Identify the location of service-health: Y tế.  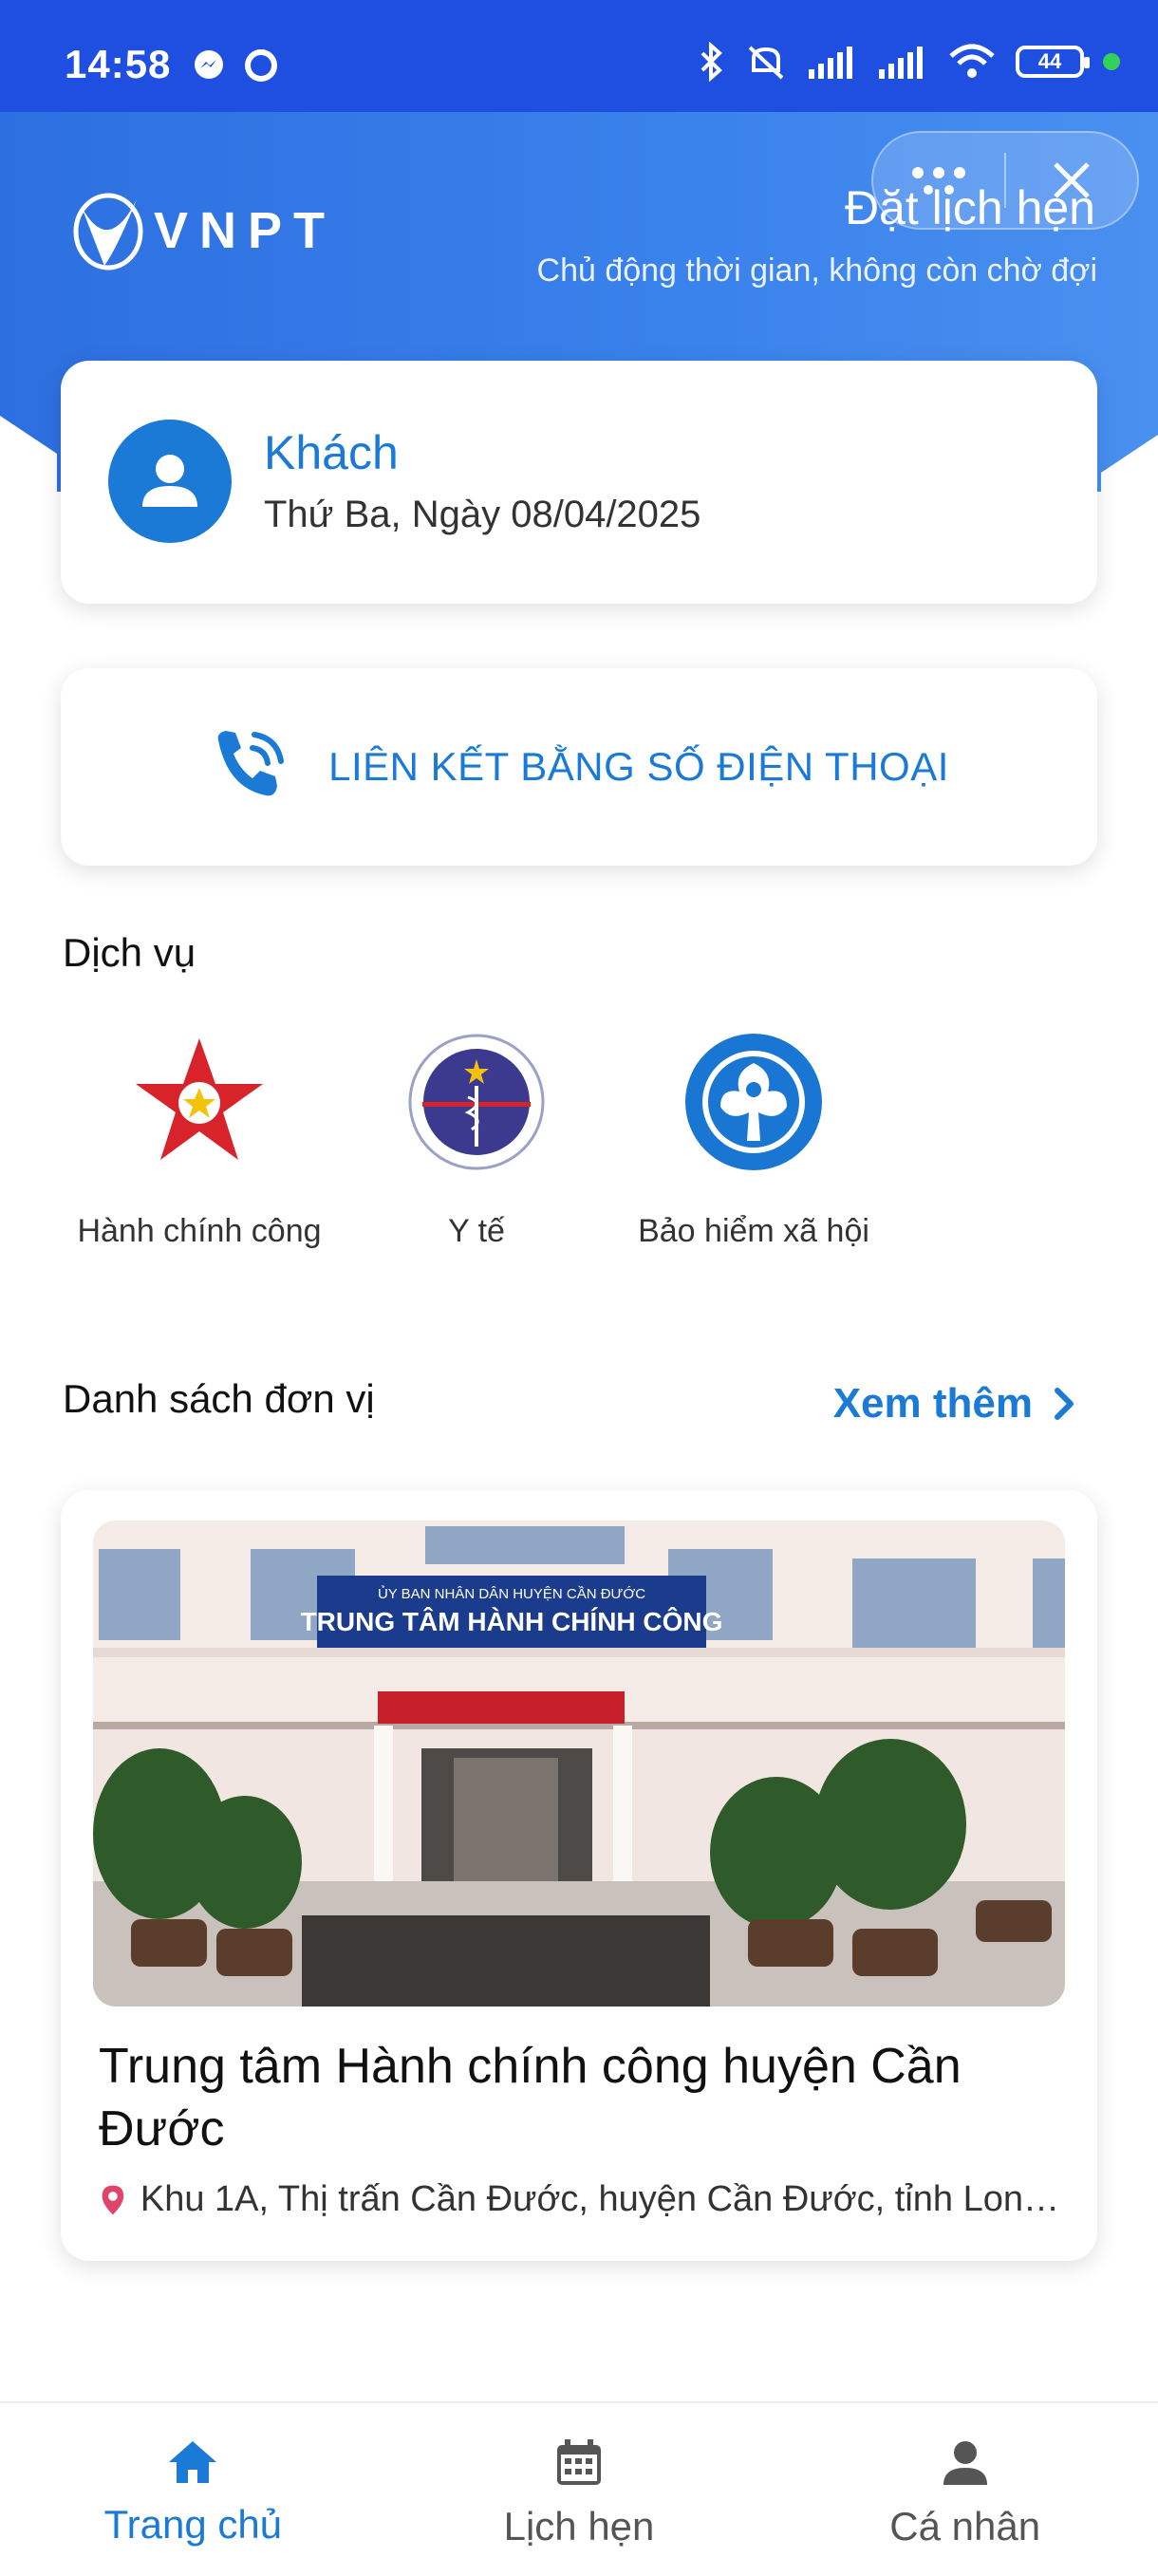
(476, 1144).